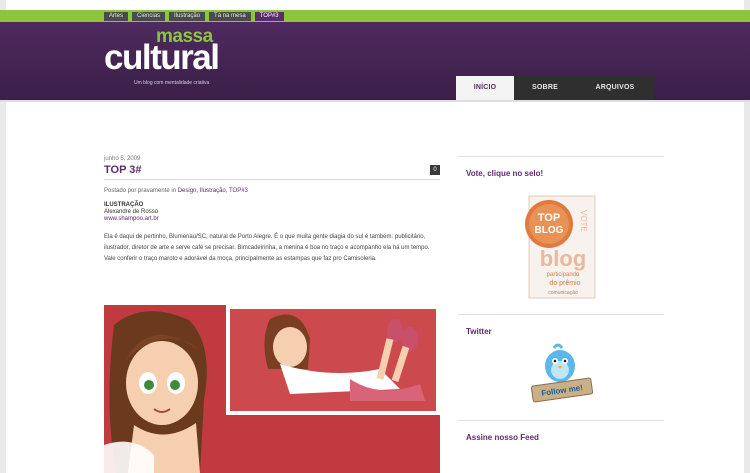 Image resolution: width=750 pixels, height=473 pixels. I want to click on logo-tagline: Um blog com mentalidade criativa, so click(172, 83).